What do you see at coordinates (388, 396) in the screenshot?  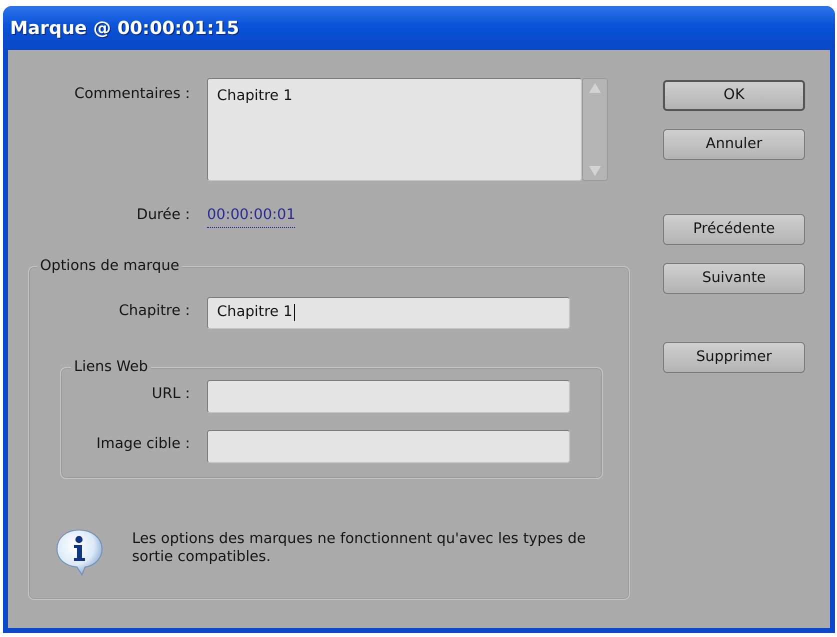 I see `url-field` at bounding box center [388, 396].